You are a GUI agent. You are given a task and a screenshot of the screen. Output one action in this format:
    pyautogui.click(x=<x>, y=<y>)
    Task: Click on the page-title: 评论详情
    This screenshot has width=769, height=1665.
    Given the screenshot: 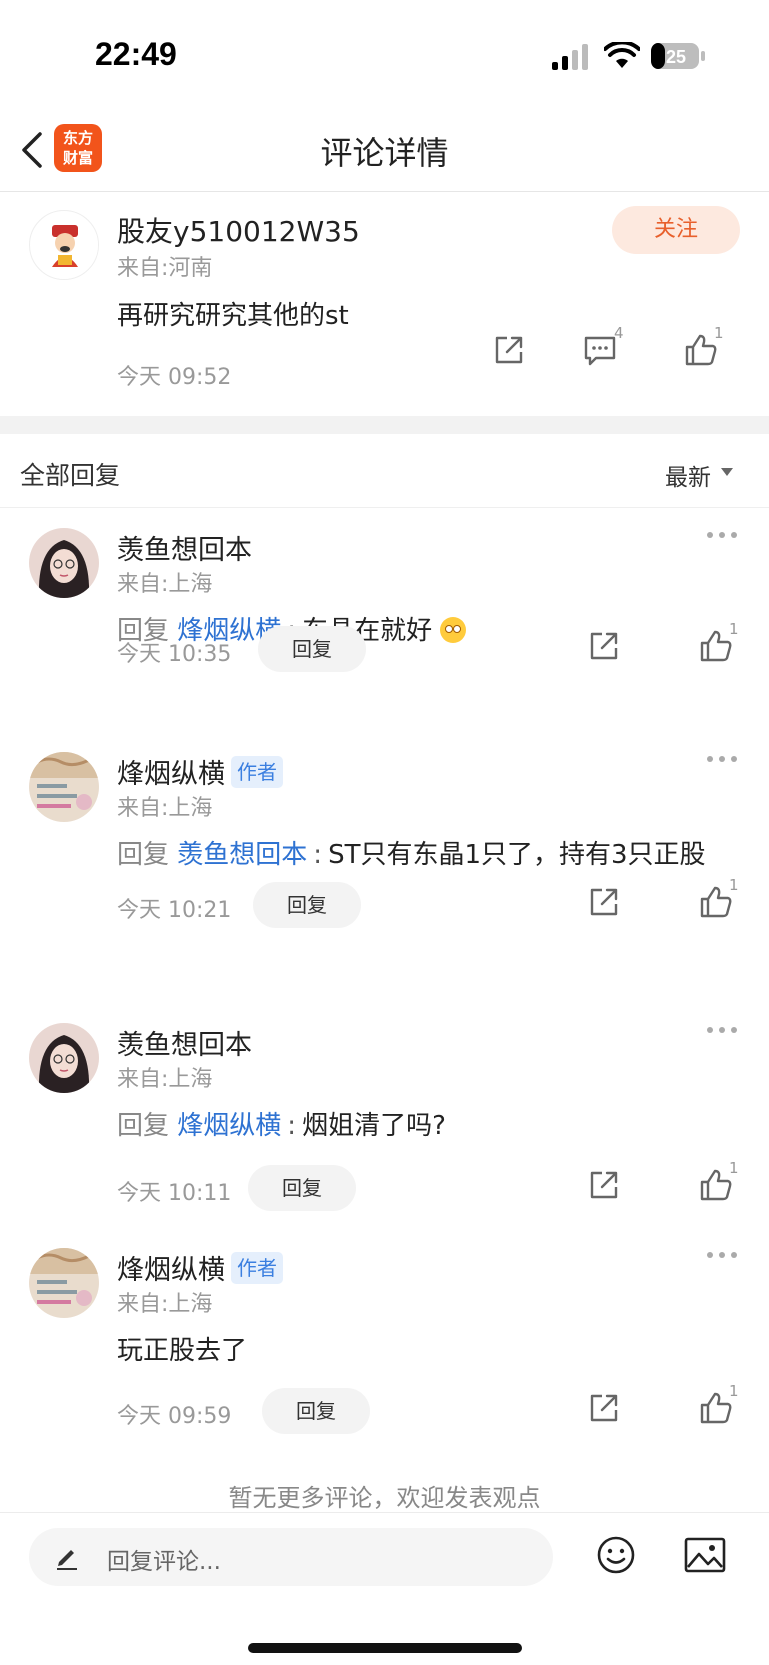 What is the action you would take?
    pyautogui.click(x=384, y=153)
    